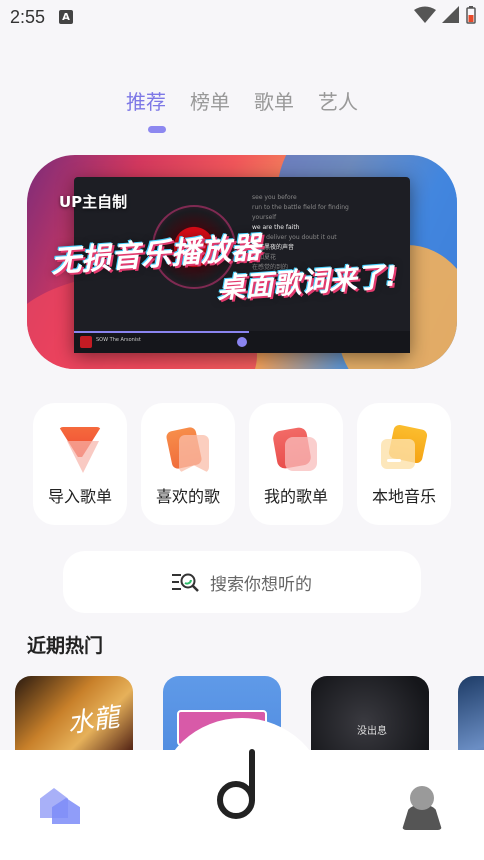  Describe the element at coordinates (370, 716) in the screenshot. I see `hot-cover-3: 没出息` at that location.